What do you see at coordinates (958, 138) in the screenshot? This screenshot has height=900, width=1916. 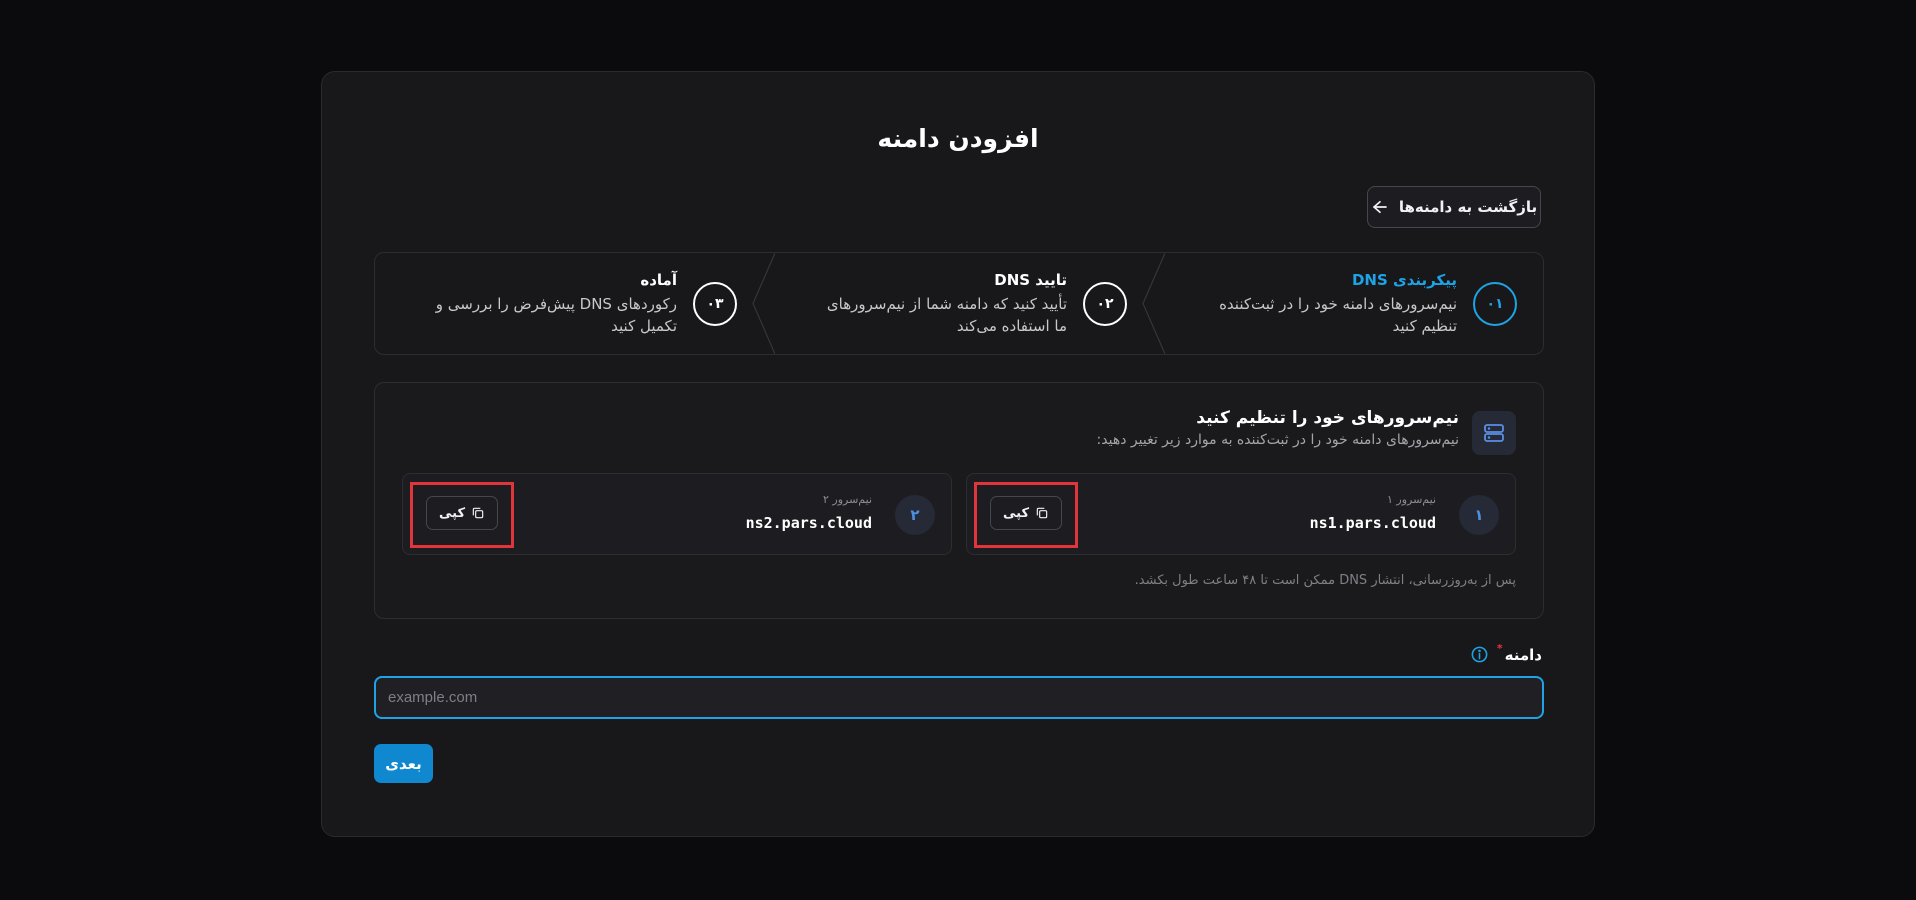 I see `page-title: افزودن دامنه` at bounding box center [958, 138].